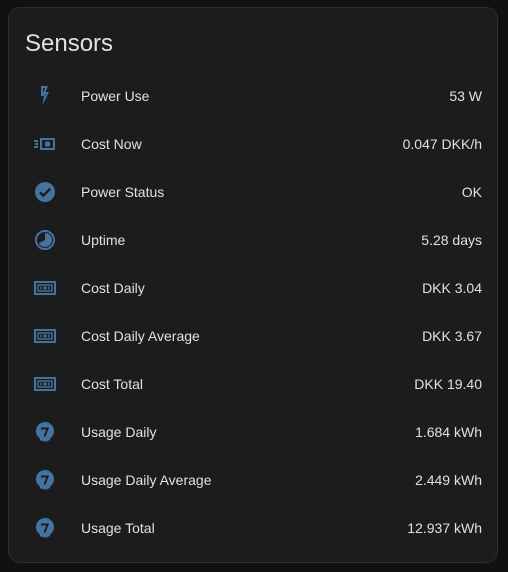  Describe the element at coordinates (45, 144) in the screenshot. I see `cash-fast-icon` at that location.